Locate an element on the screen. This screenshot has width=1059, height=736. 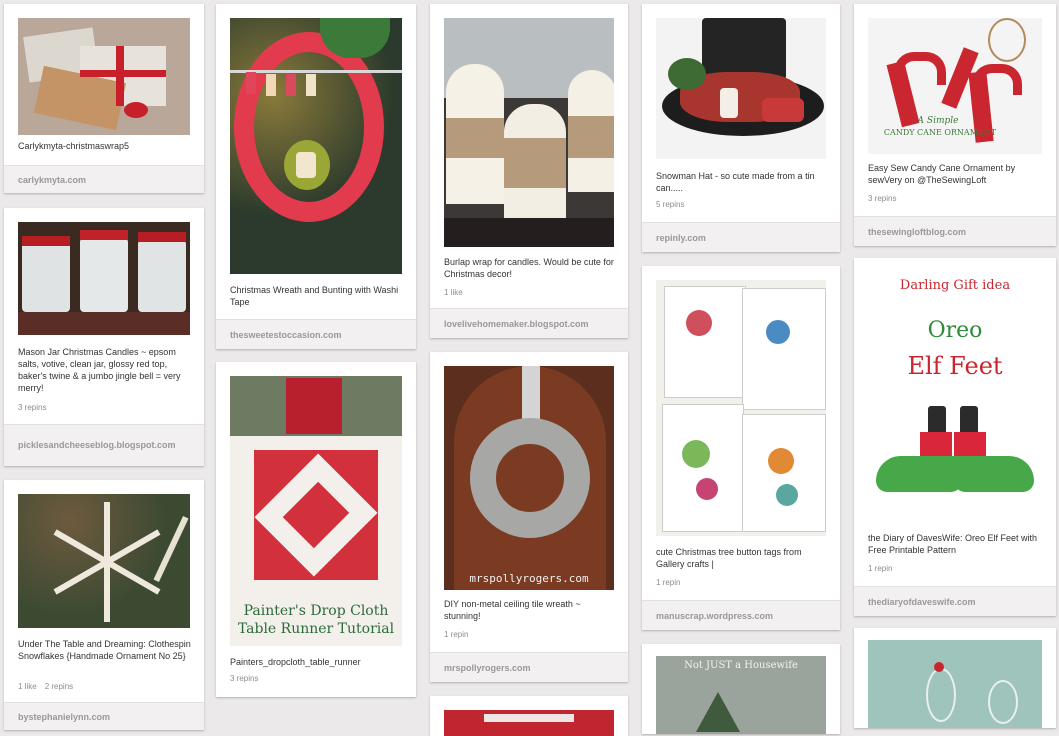
pin-source: thesweetestoccasion.com is located at coordinates (316, 334).